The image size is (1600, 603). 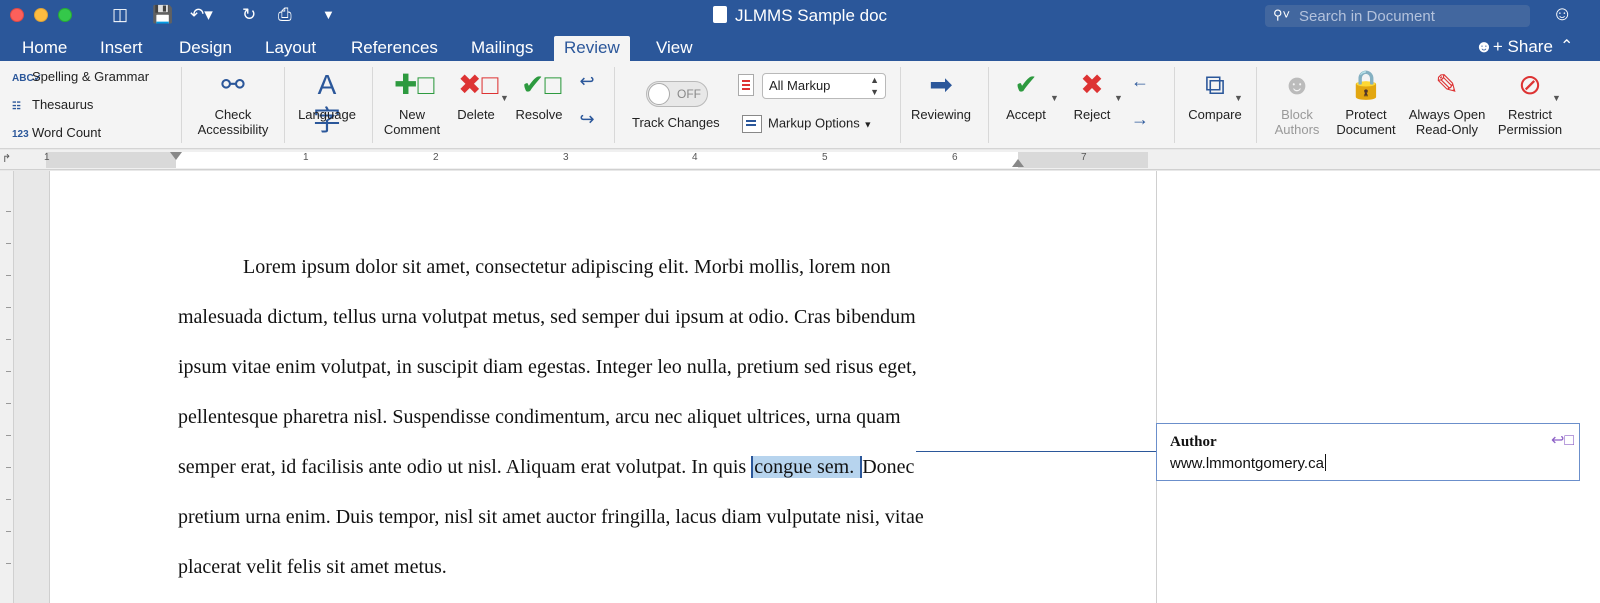 I want to click on tab-references: References, so click(x=394, y=48).